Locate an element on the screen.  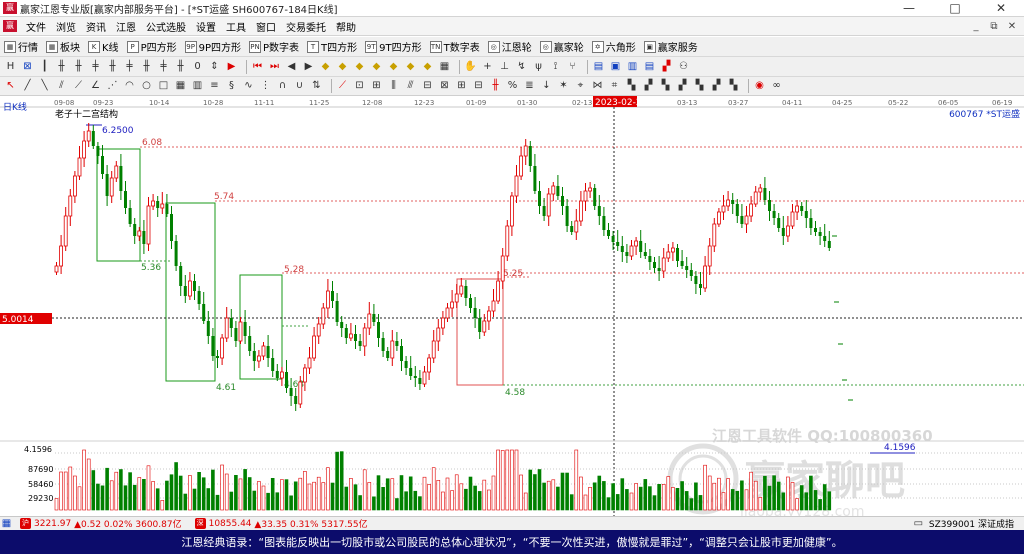
fork-icon: ψ is located at coordinates (538, 67).